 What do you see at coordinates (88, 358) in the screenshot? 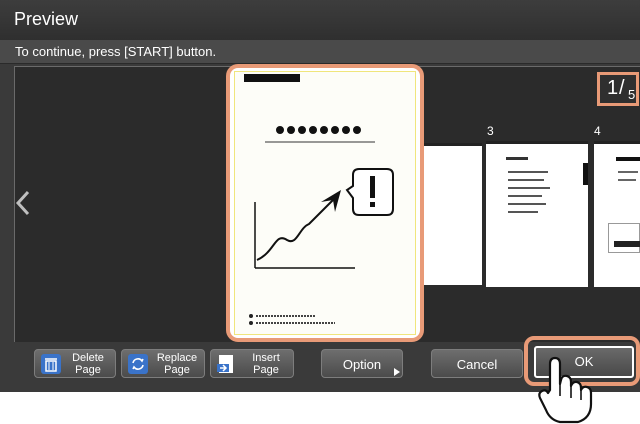
I see `delete-label-line1: Delete` at bounding box center [88, 358].